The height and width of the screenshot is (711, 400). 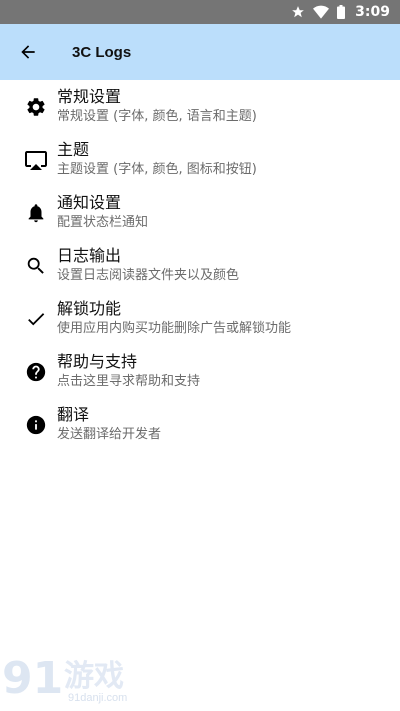 What do you see at coordinates (103, 222) in the screenshot?
I see `settings-item-subtitle: 配置状态栏通知` at bounding box center [103, 222].